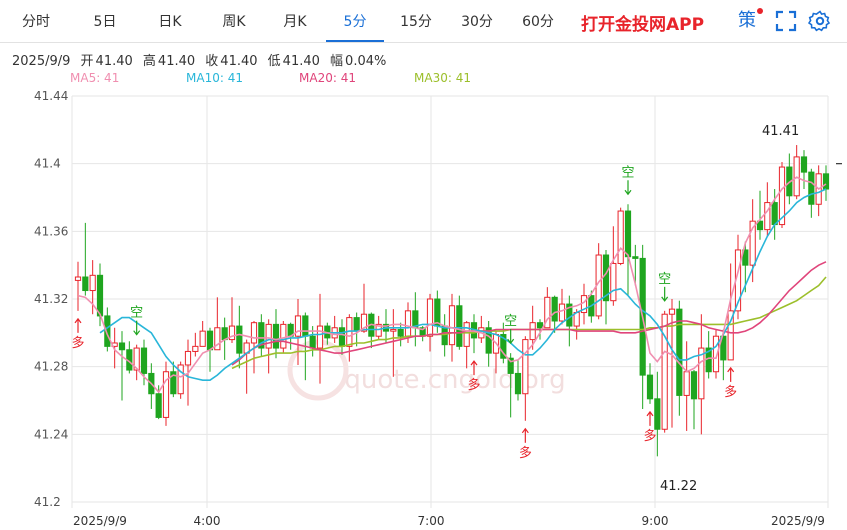  What do you see at coordinates (454, 380) in the screenshot?
I see `watermark-text: quote.cngold.org` at bounding box center [454, 380].